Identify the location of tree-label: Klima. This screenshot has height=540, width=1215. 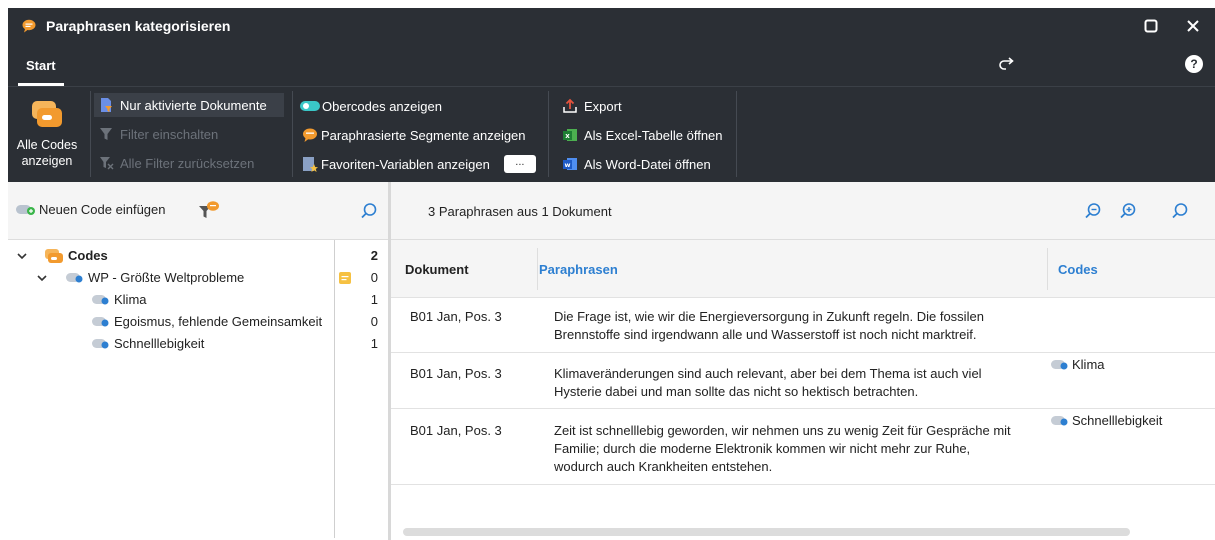
(130, 299).